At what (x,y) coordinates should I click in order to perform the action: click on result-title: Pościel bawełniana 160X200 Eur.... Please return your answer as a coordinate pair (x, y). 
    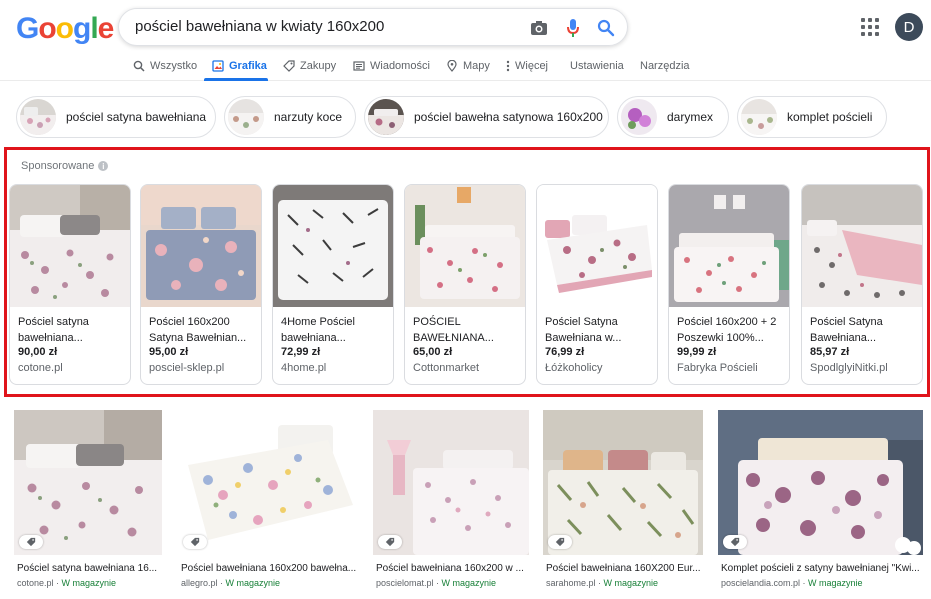
    Looking at the image, I should click on (624, 568).